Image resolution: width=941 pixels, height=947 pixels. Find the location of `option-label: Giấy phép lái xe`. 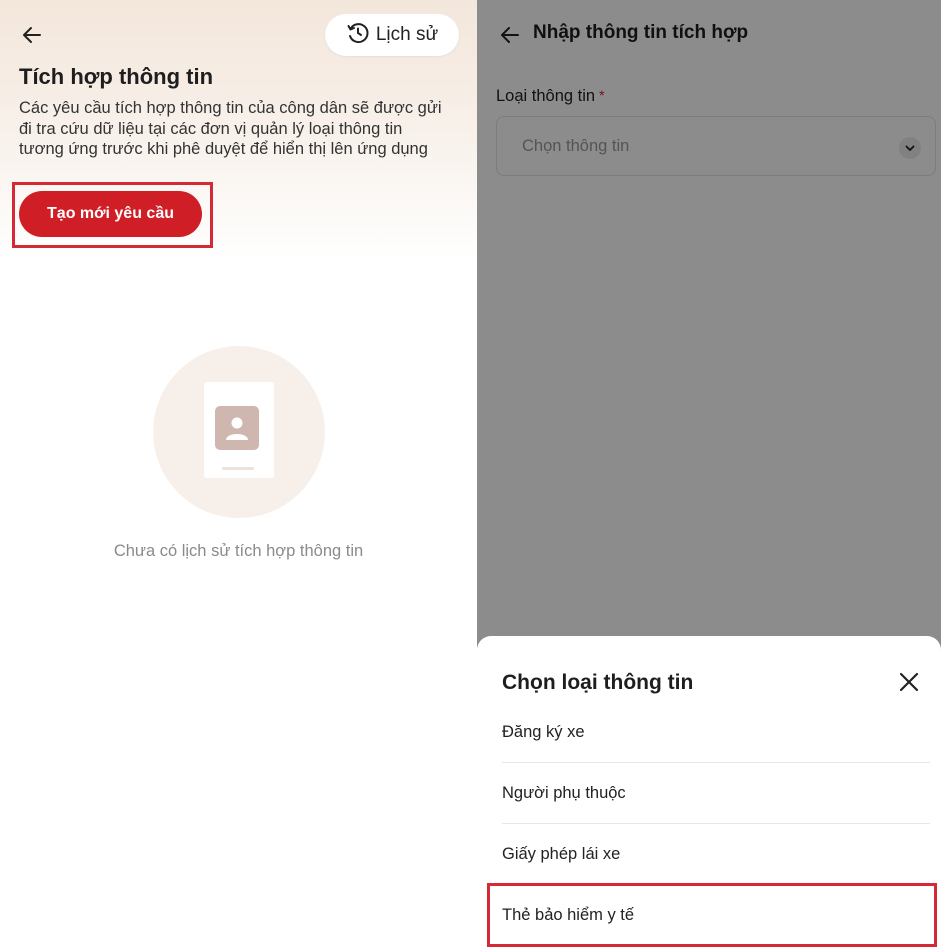

option-label: Giấy phép lái xe is located at coordinates (561, 854).